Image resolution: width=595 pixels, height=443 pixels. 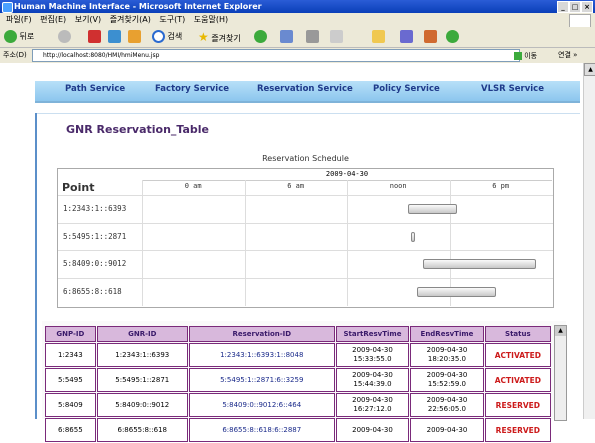 I want to click on x-tick-label: 6 pm, so click(x=501, y=186).